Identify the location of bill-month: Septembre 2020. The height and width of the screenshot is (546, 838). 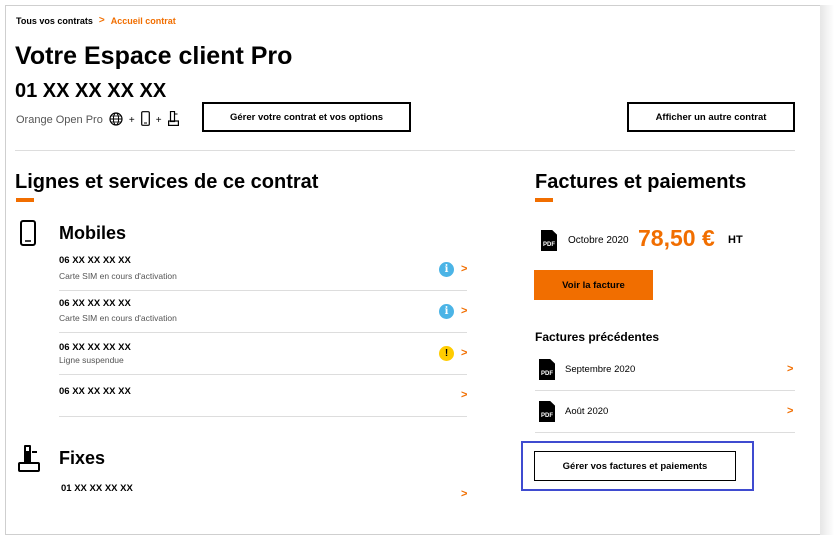
(600, 369).